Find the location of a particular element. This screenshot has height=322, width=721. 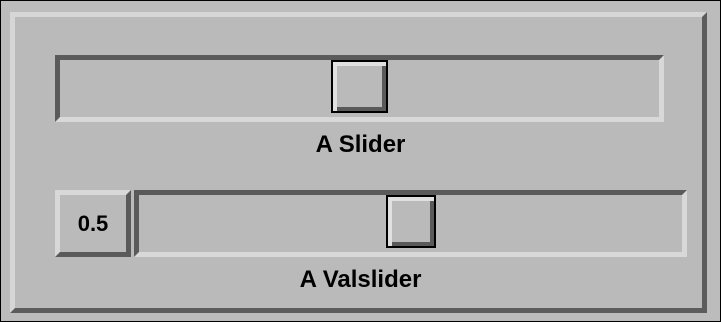

slider-label: A Slider is located at coordinates (360, 144).